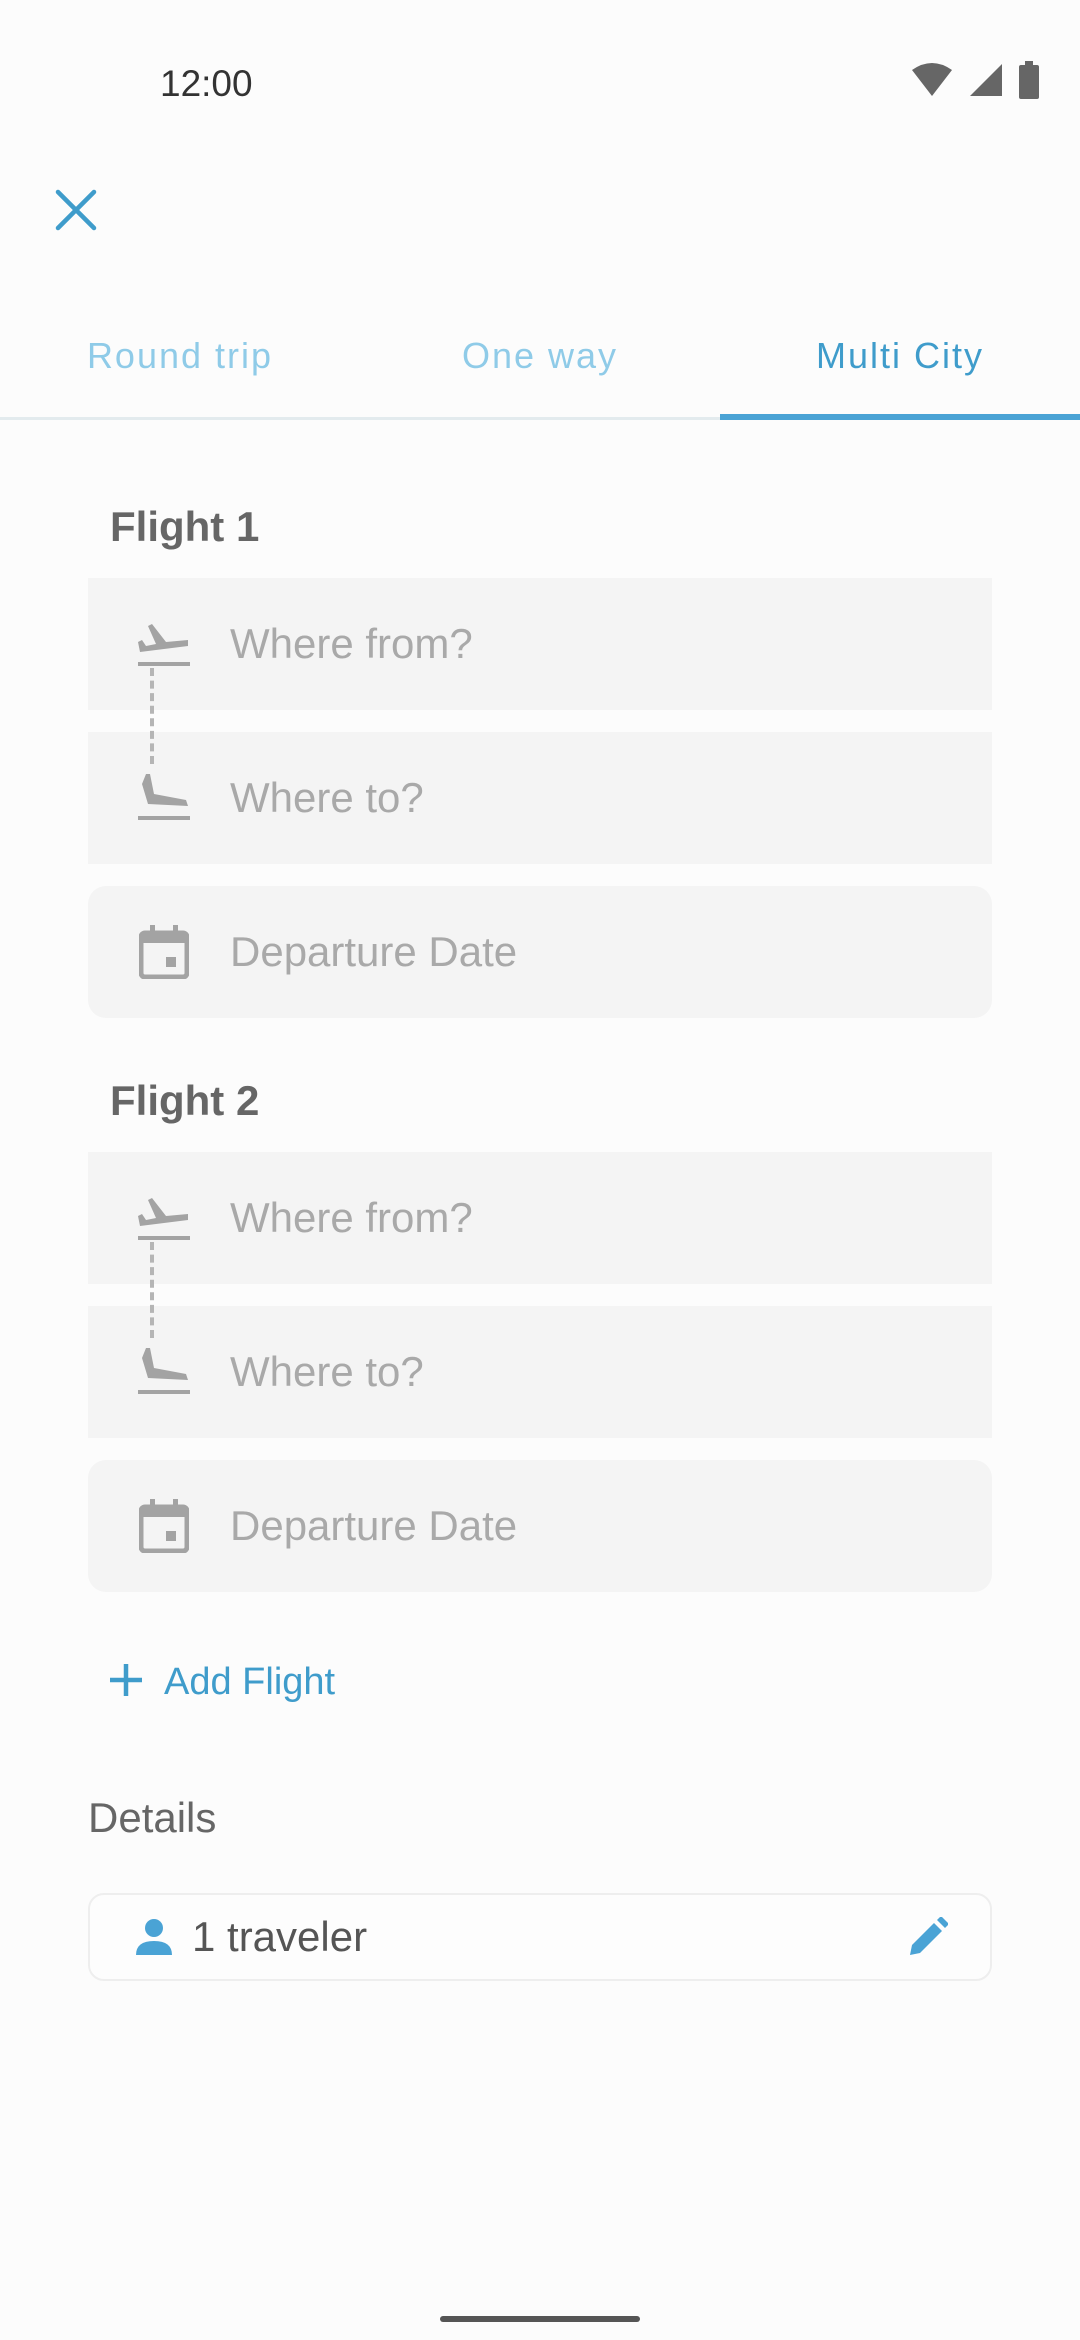 The height and width of the screenshot is (2340, 1080). What do you see at coordinates (374, 1525) in the screenshot?
I see `flight-2-date-placeholder: Departure Date` at bounding box center [374, 1525].